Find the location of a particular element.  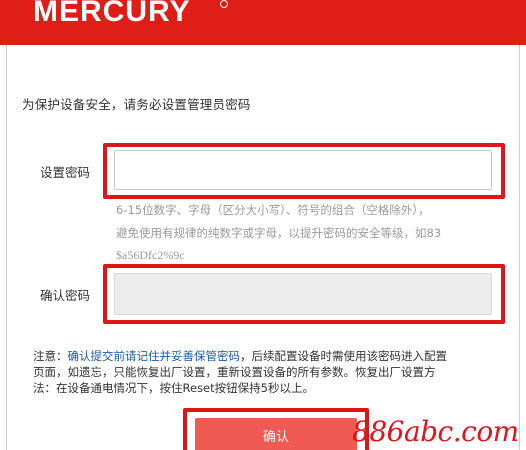

brand-logo: MERCURY is located at coordinates (112, 14).